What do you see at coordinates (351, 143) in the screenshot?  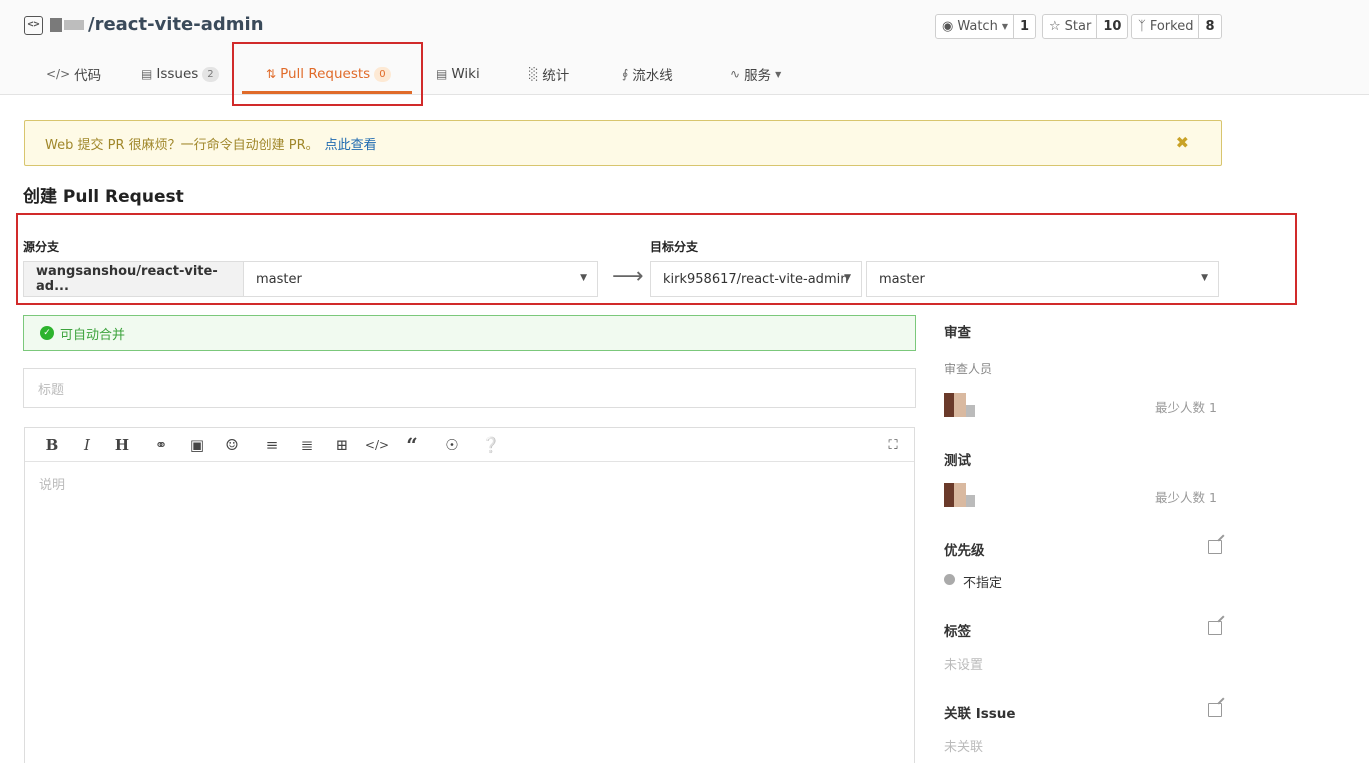 I see `banner-link: 点此查看` at bounding box center [351, 143].